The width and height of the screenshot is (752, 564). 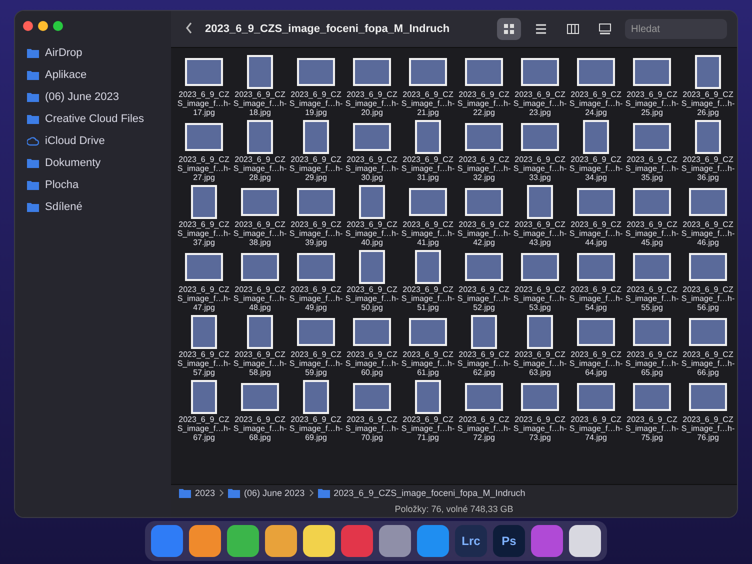 I want to click on file-name: 2023_6_9_CZS_image_f…h-33.jpg, so click(x=540, y=168).